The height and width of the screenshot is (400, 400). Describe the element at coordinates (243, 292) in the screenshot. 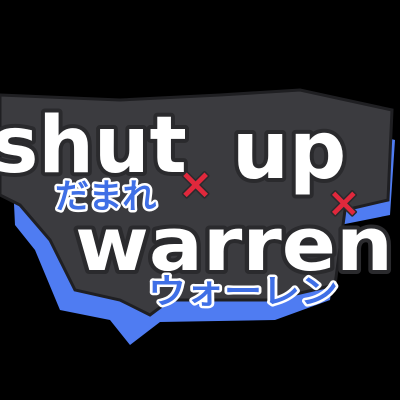

I see `logo-jp-woren: ウォーレン` at that location.